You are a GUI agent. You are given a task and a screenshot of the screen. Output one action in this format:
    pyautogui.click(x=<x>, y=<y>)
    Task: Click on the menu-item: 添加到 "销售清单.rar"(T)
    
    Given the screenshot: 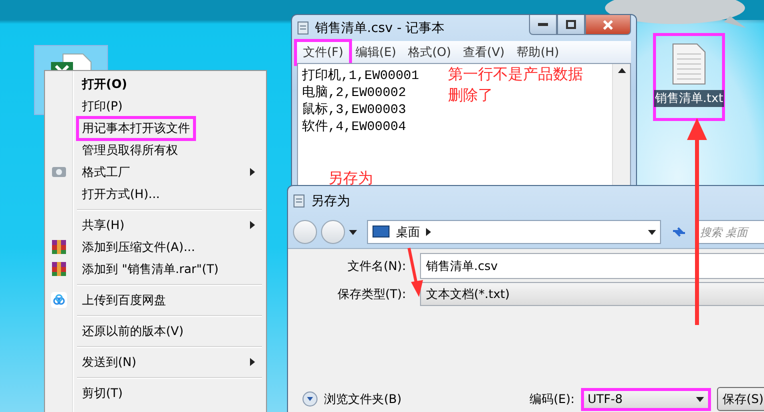 What is the action you would take?
    pyautogui.click(x=155, y=269)
    